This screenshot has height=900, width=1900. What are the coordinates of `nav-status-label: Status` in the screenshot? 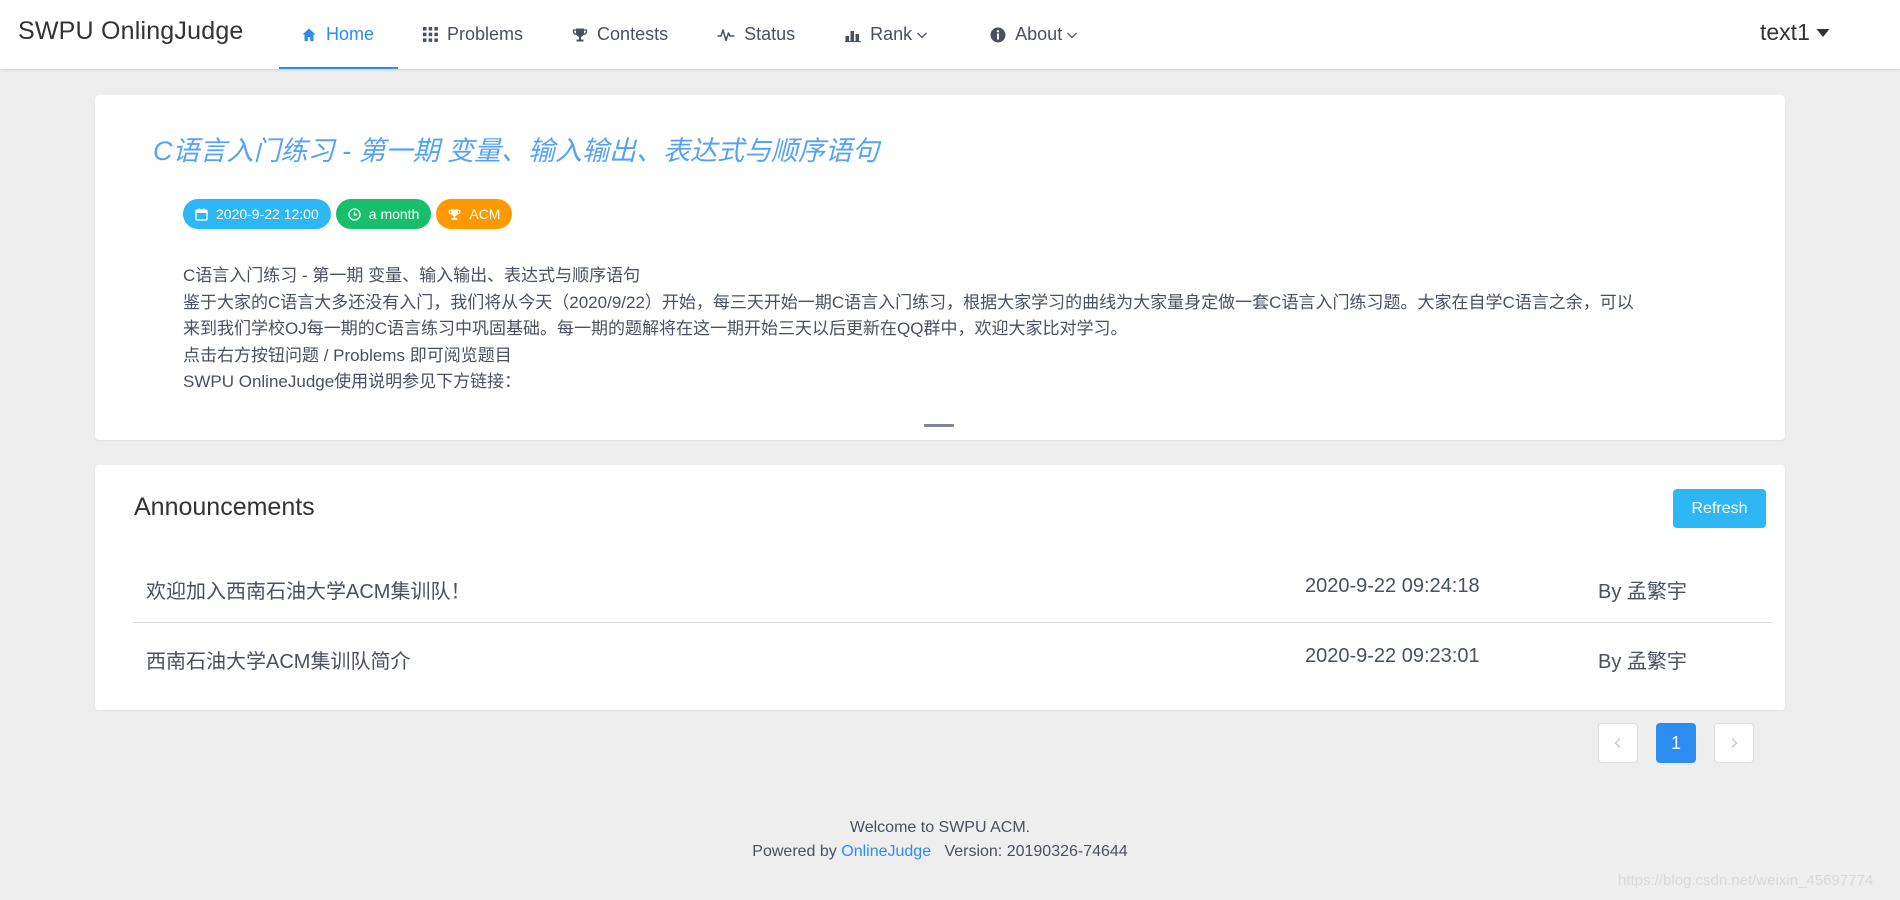 It's located at (770, 34).